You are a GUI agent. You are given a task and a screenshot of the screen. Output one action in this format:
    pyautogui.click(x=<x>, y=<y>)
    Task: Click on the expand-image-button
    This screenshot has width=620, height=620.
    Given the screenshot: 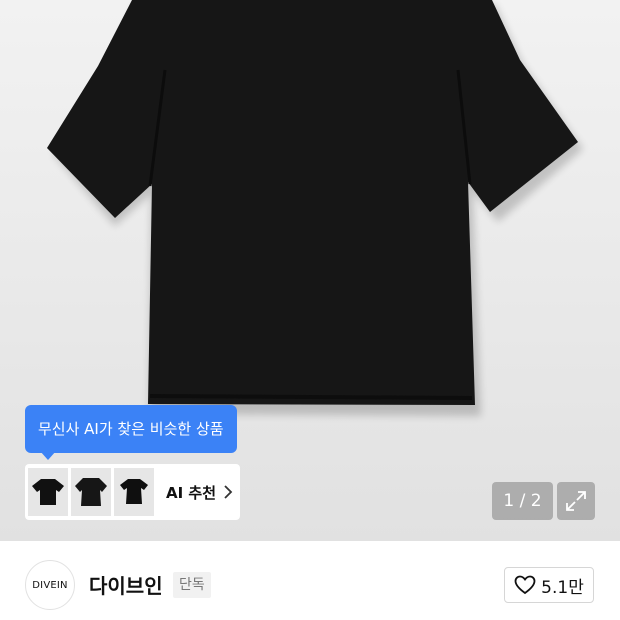 What is the action you would take?
    pyautogui.click(x=576, y=501)
    